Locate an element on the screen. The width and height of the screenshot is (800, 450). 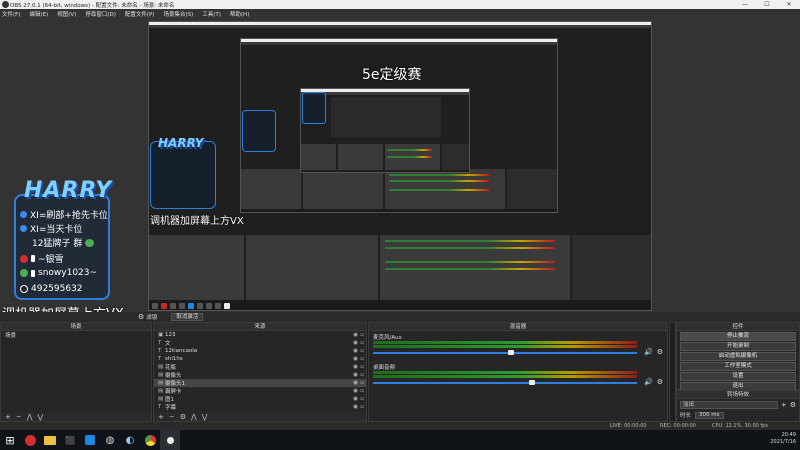
source-type-icon: ▣ is located at coordinates (161, 335).